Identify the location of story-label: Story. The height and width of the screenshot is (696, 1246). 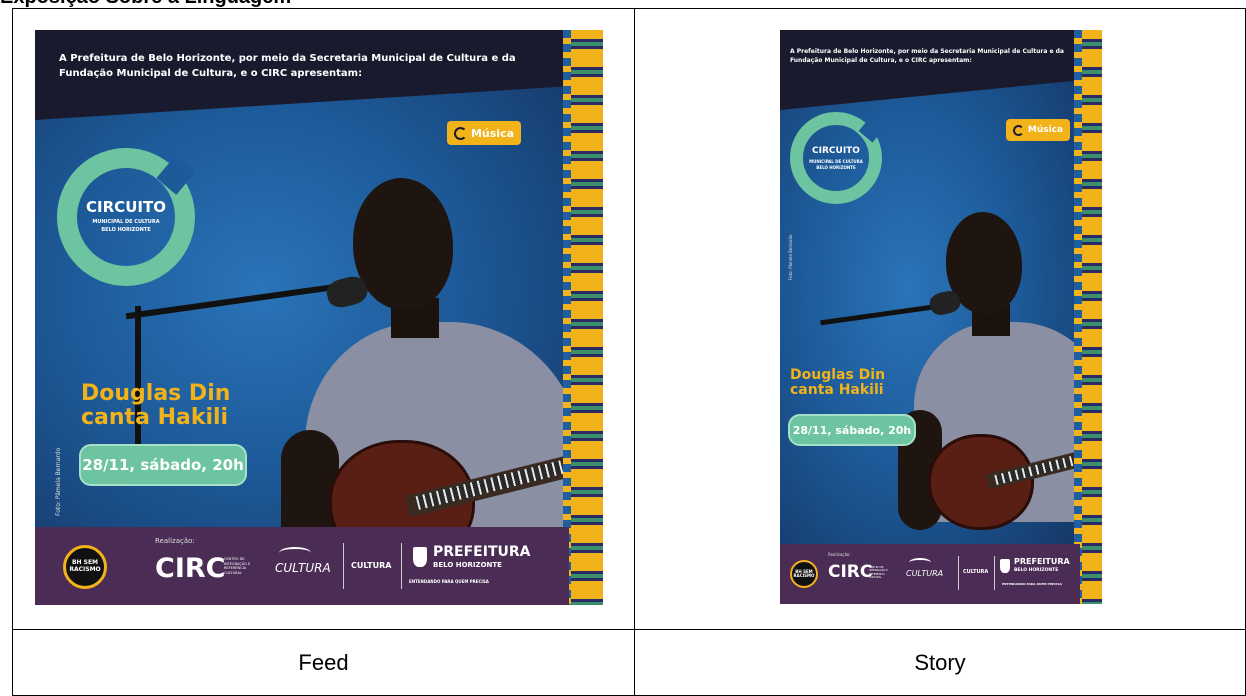
(940, 662).